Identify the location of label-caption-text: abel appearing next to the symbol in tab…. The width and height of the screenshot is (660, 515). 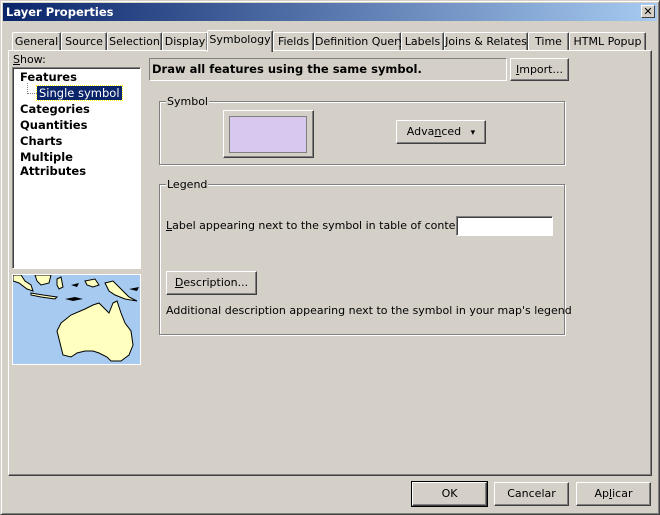
(324, 225).